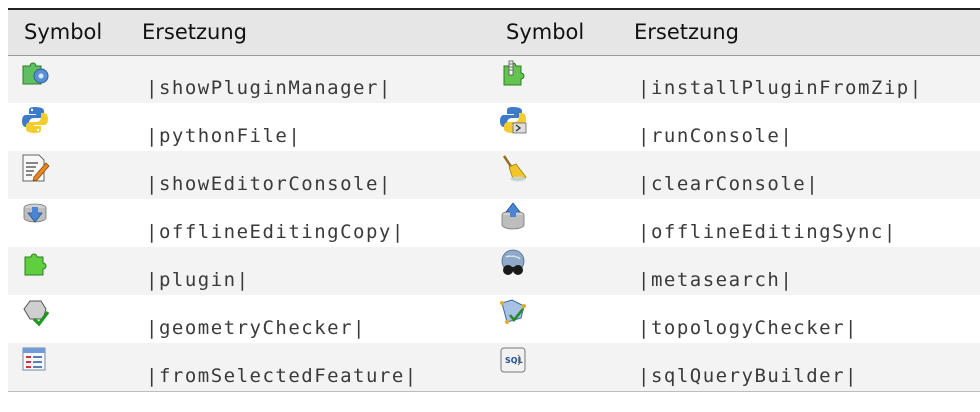  I want to click on code-cell: |offlineEditingCopy|, so click(312, 223).